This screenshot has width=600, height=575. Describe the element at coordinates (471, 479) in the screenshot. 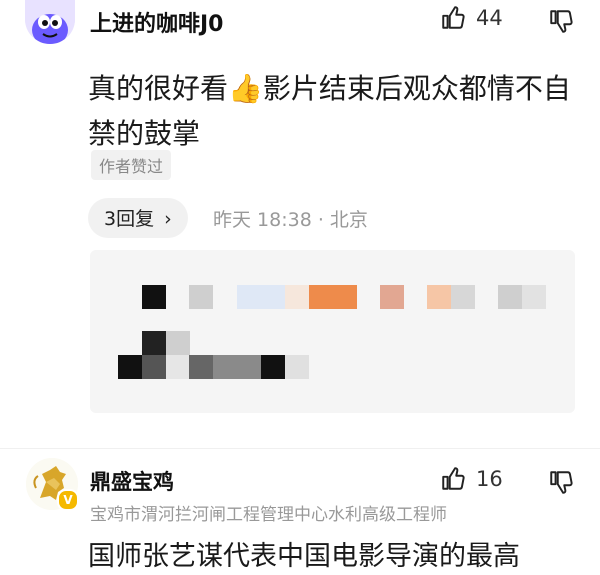

I see `like-button: 16` at that location.